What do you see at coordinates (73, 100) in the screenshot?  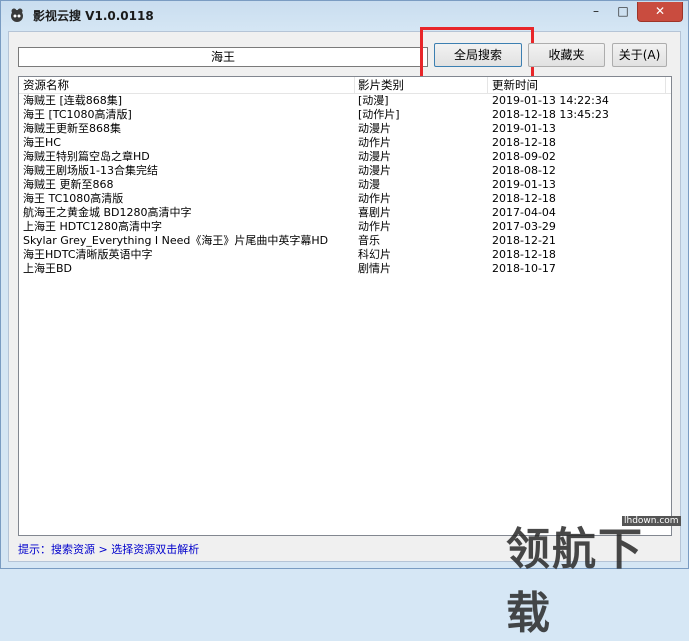 I see `cell-name: 海贼王 [连载868集]` at bounding box center [73, 100].